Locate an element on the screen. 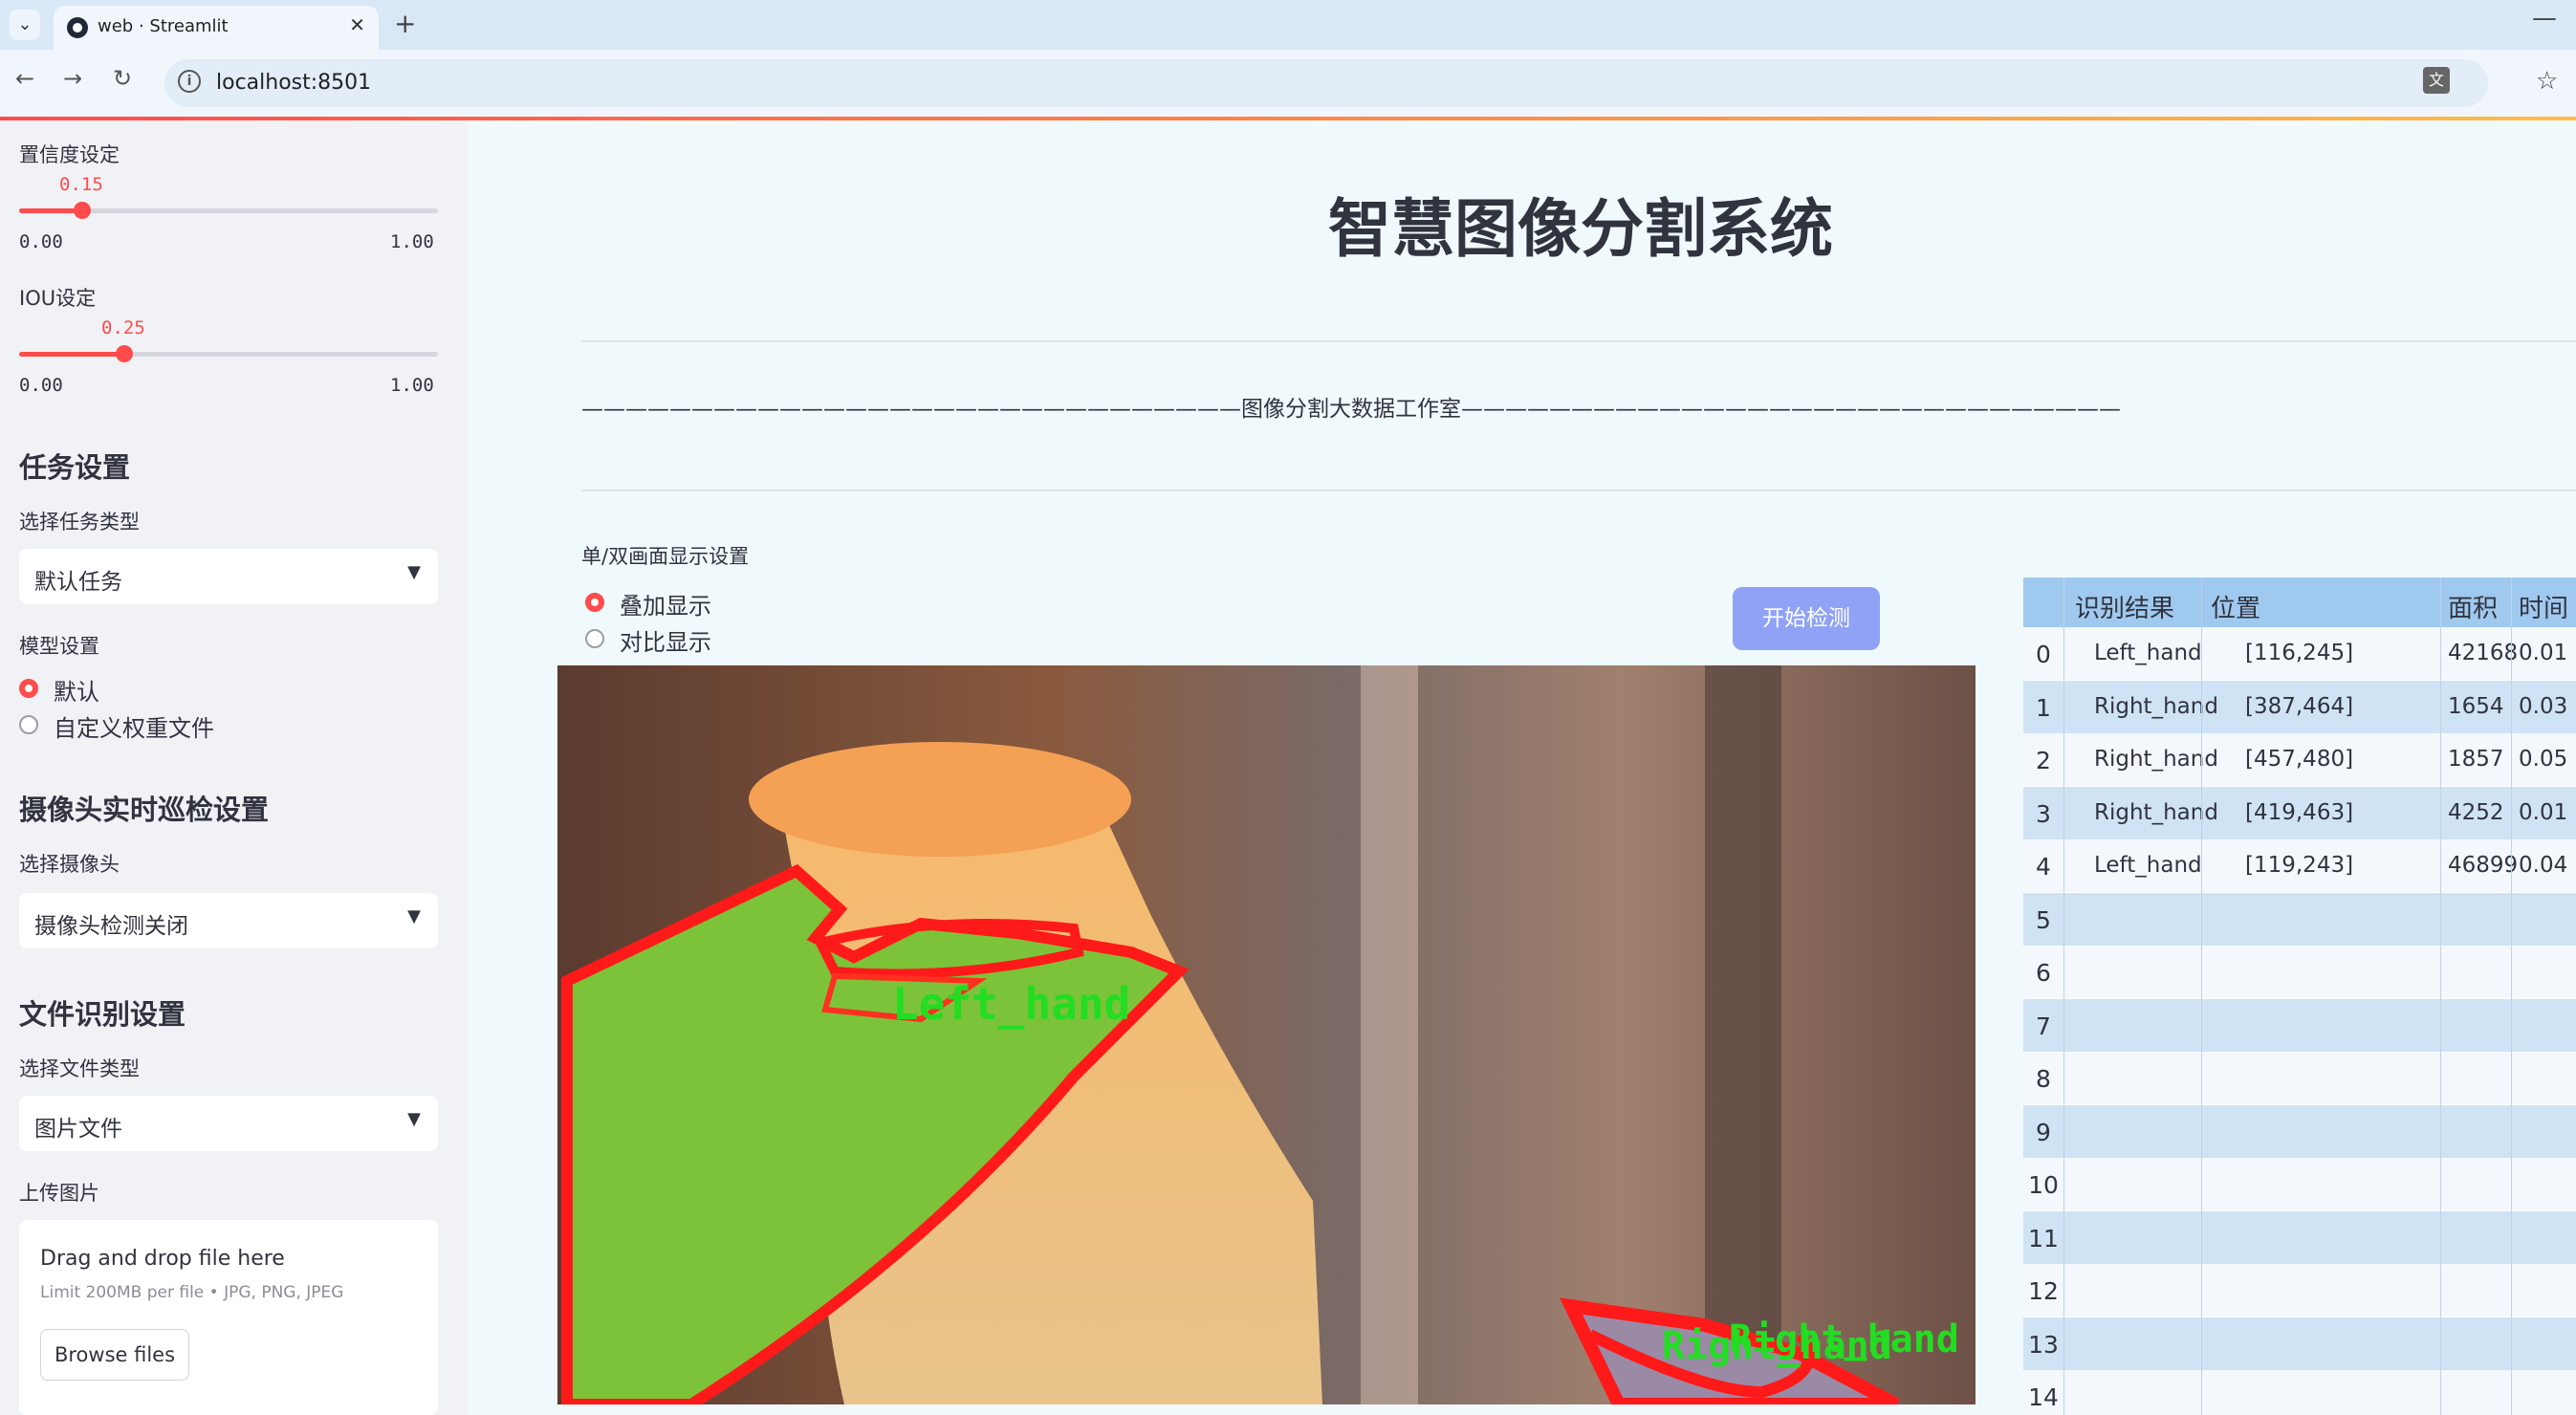  cell-area: 1857 is located at coordinates (2476, 759).